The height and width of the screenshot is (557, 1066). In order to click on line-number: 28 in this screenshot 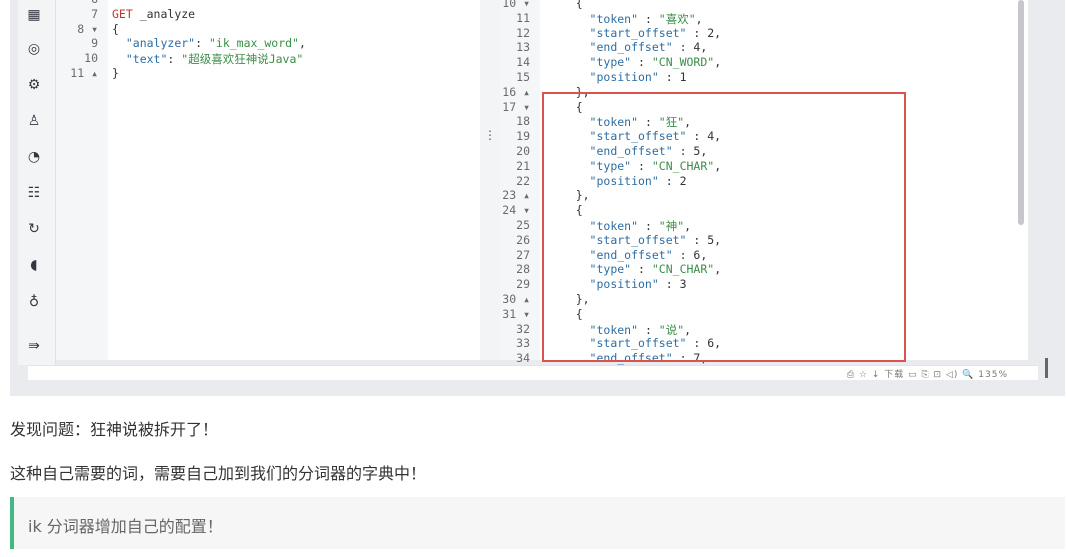, I will do `click(523, 269)`.